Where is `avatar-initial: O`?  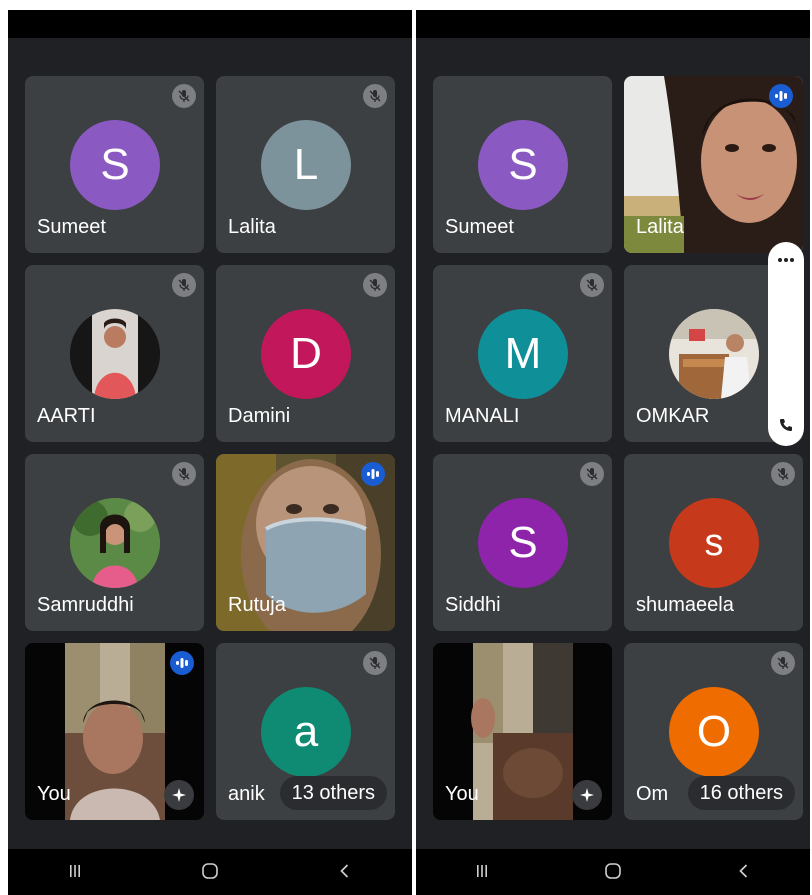
avatar-initial: O is located at coordinates (714, 731).